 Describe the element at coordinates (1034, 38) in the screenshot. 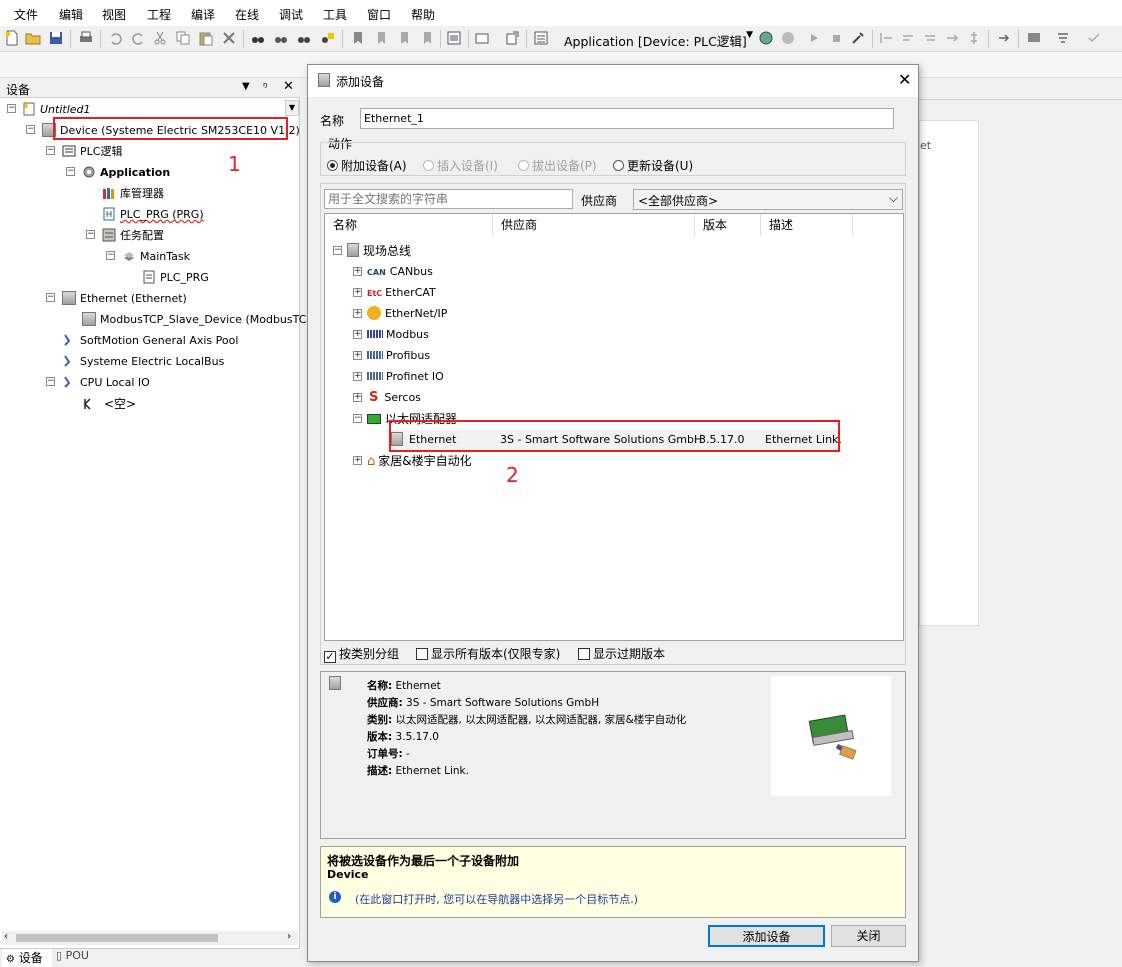

I see `monitor-icon` at that location.